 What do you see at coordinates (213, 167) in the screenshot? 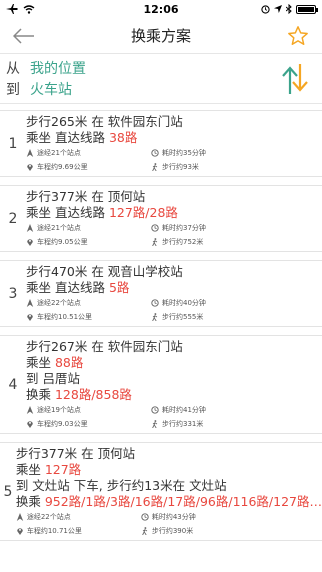
I see `meta-walk: 步行约93米` at bounding box center [213, 167].